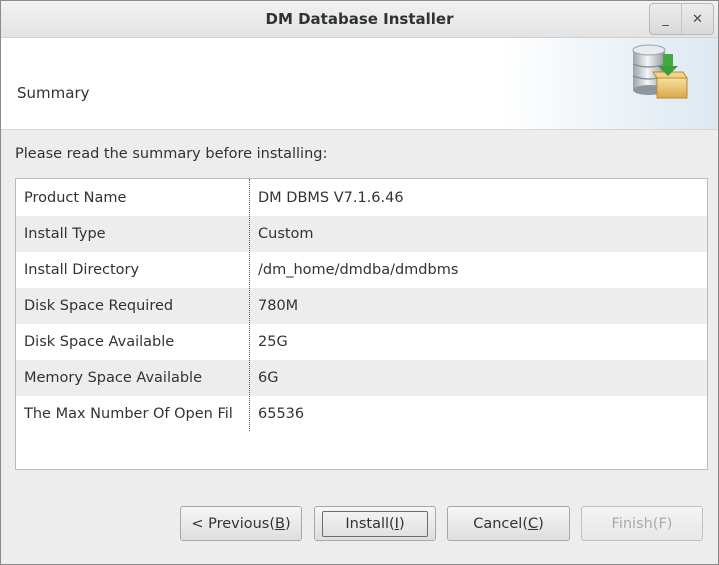 The height and width of the screenshot is (565, 719). I want to click on window-title: DM Database Installer, so click(359, 19).